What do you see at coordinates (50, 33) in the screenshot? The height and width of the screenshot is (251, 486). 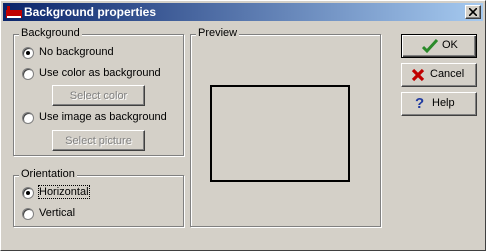 I see `background-group-label: Background` at bounding box center [50, 33].